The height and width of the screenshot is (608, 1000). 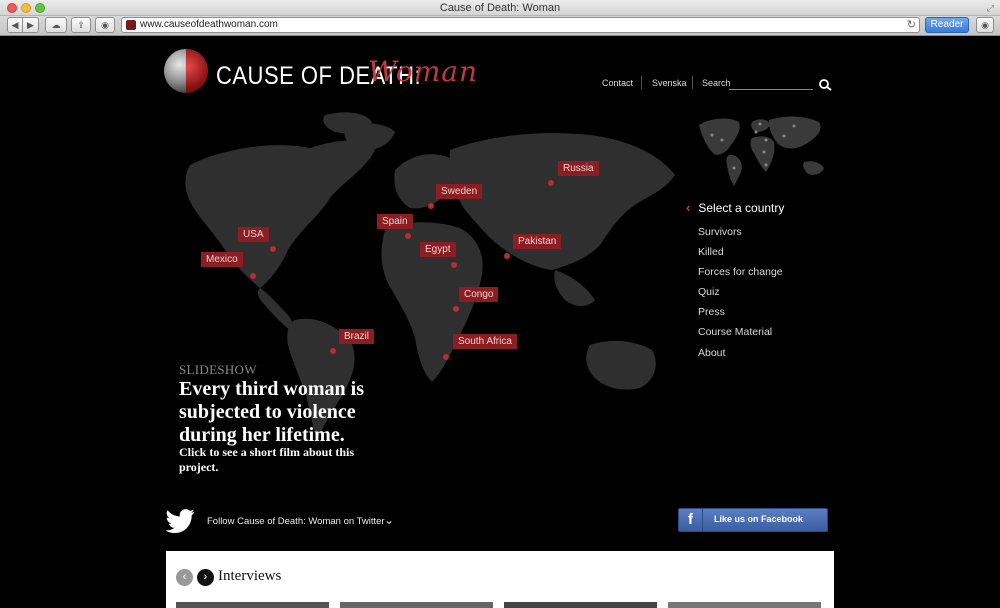 What do you see at coordinates (716, 83) in the screenshot?
I see `search-label: Search` at bounding box center [716, 83].